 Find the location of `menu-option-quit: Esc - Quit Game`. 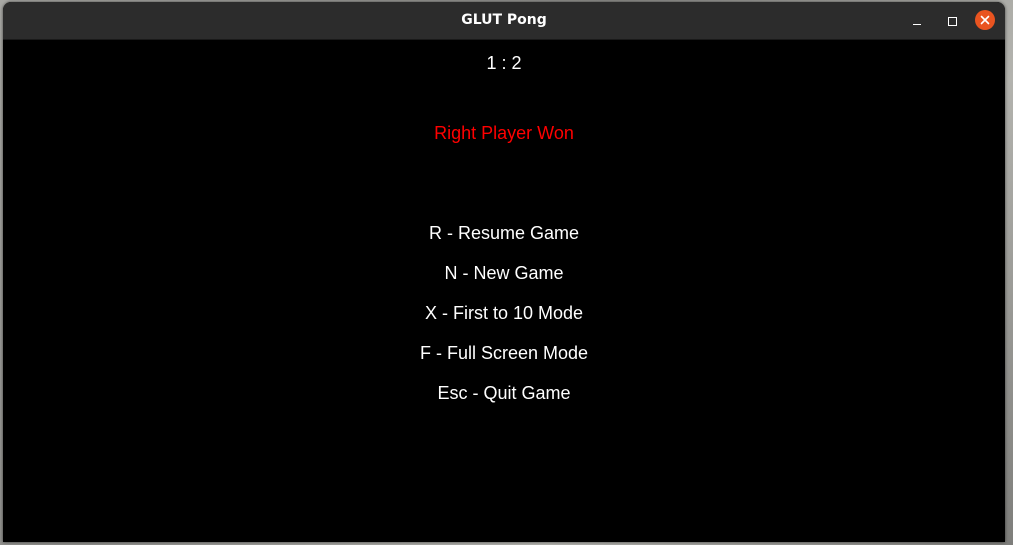

menu-option-quit: Esc - Quit Game is located at coordinates (504, 393).